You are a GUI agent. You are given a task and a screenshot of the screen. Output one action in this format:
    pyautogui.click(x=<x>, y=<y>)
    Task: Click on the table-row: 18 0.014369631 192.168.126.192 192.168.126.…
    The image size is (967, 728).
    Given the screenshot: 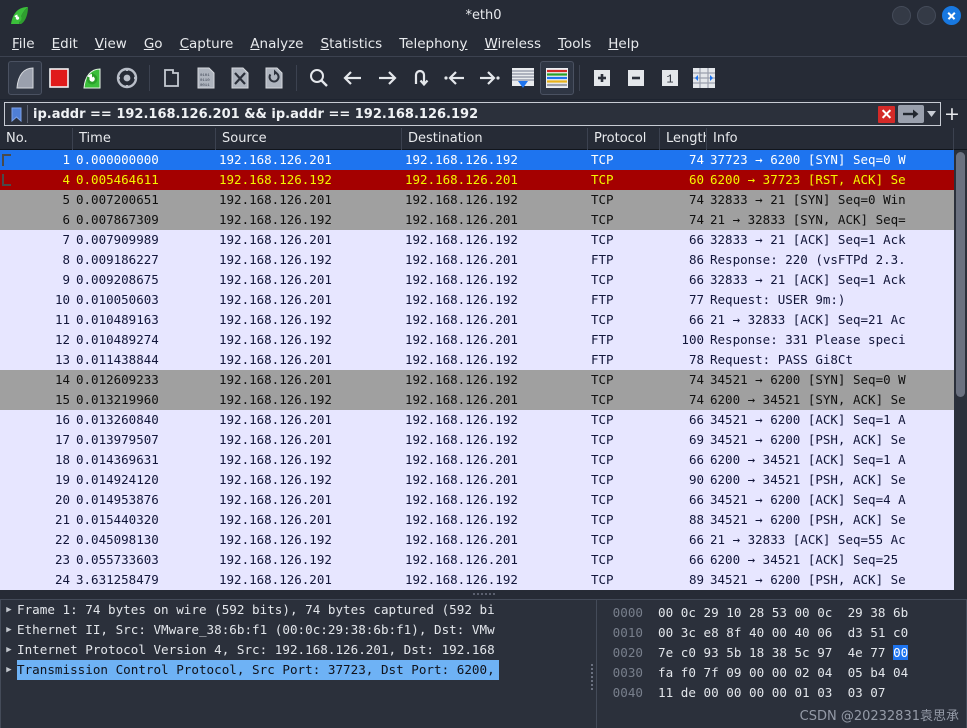 What is the action you would take?
    pyautogui.click(x=483, y=460)
    